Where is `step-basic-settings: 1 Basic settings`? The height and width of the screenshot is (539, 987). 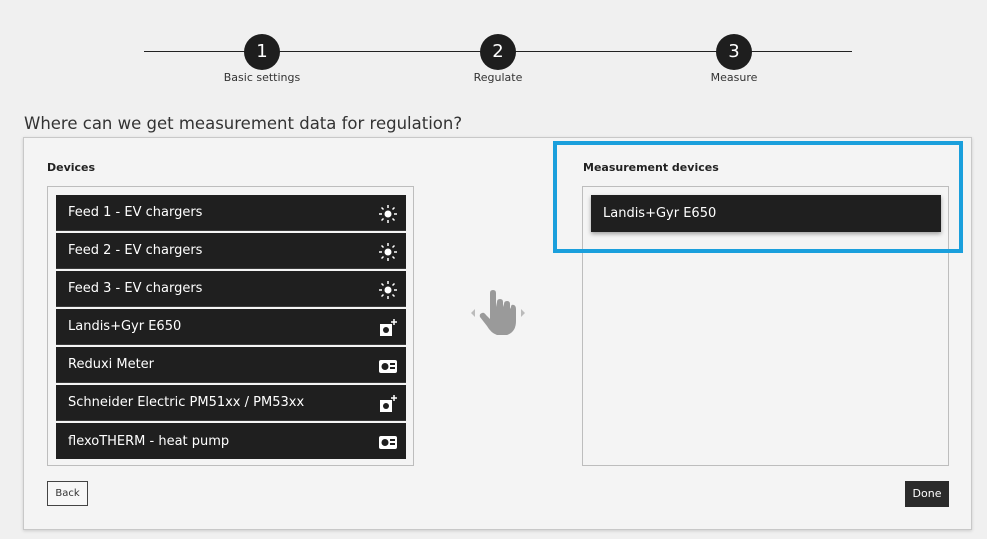 step-basic-settings: 1 Basic settings is located at coordinates (262, 59).